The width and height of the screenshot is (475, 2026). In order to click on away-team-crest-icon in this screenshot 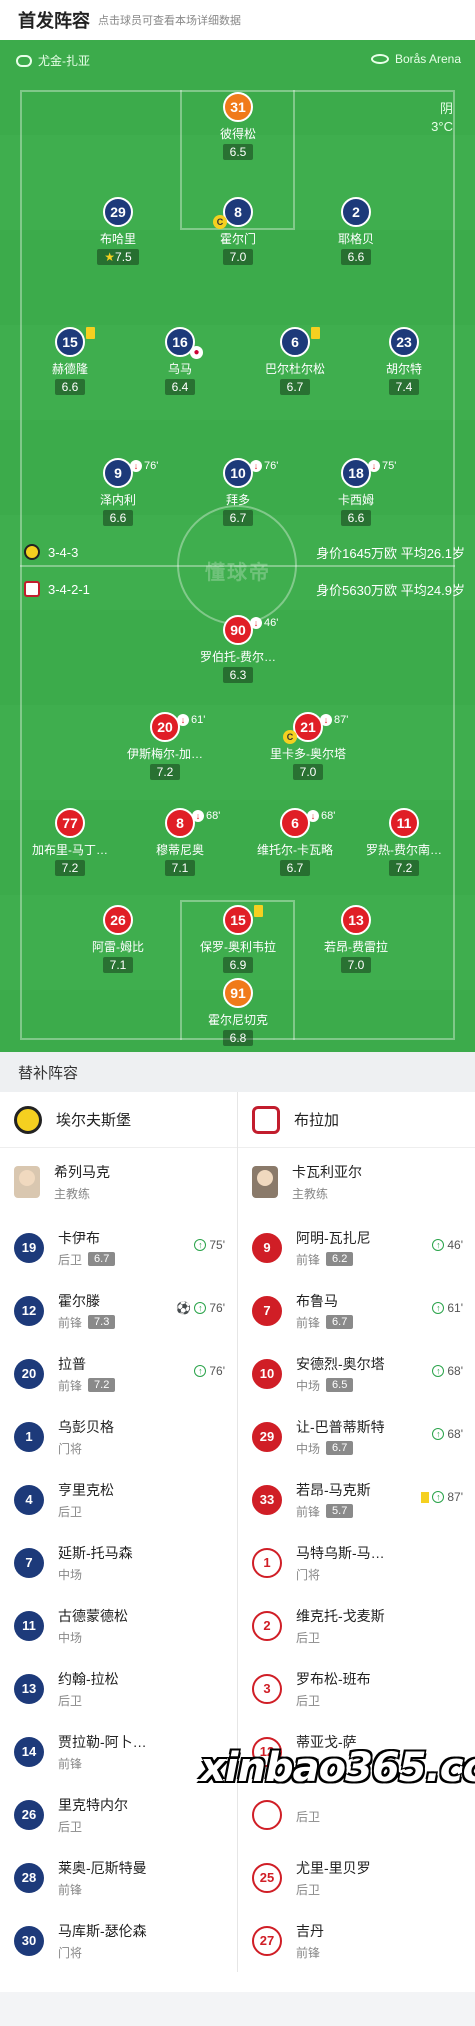, I will do `click(266, 1119)`.